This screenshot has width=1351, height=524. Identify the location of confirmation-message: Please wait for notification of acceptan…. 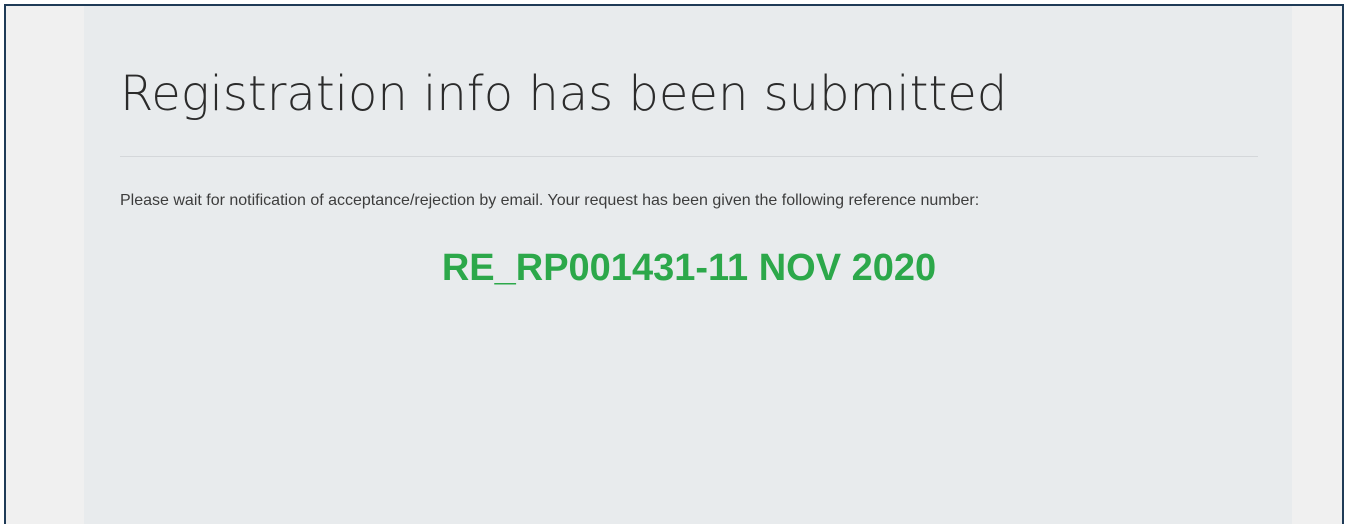
(550, 200).